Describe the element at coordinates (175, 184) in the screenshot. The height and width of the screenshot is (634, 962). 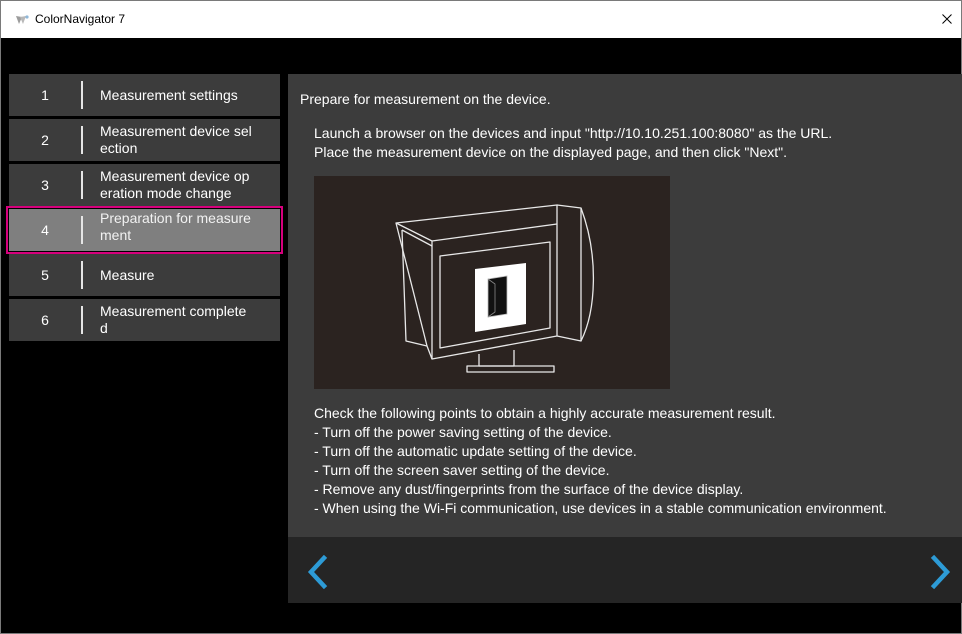
I see `step-label: Measurement device op eration mode change` at that location.